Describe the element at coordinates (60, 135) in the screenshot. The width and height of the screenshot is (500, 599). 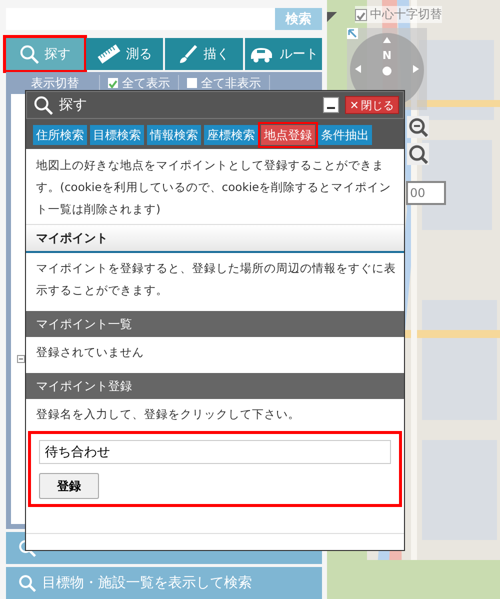
I see `dialog-tab: 住所検索` at that location.